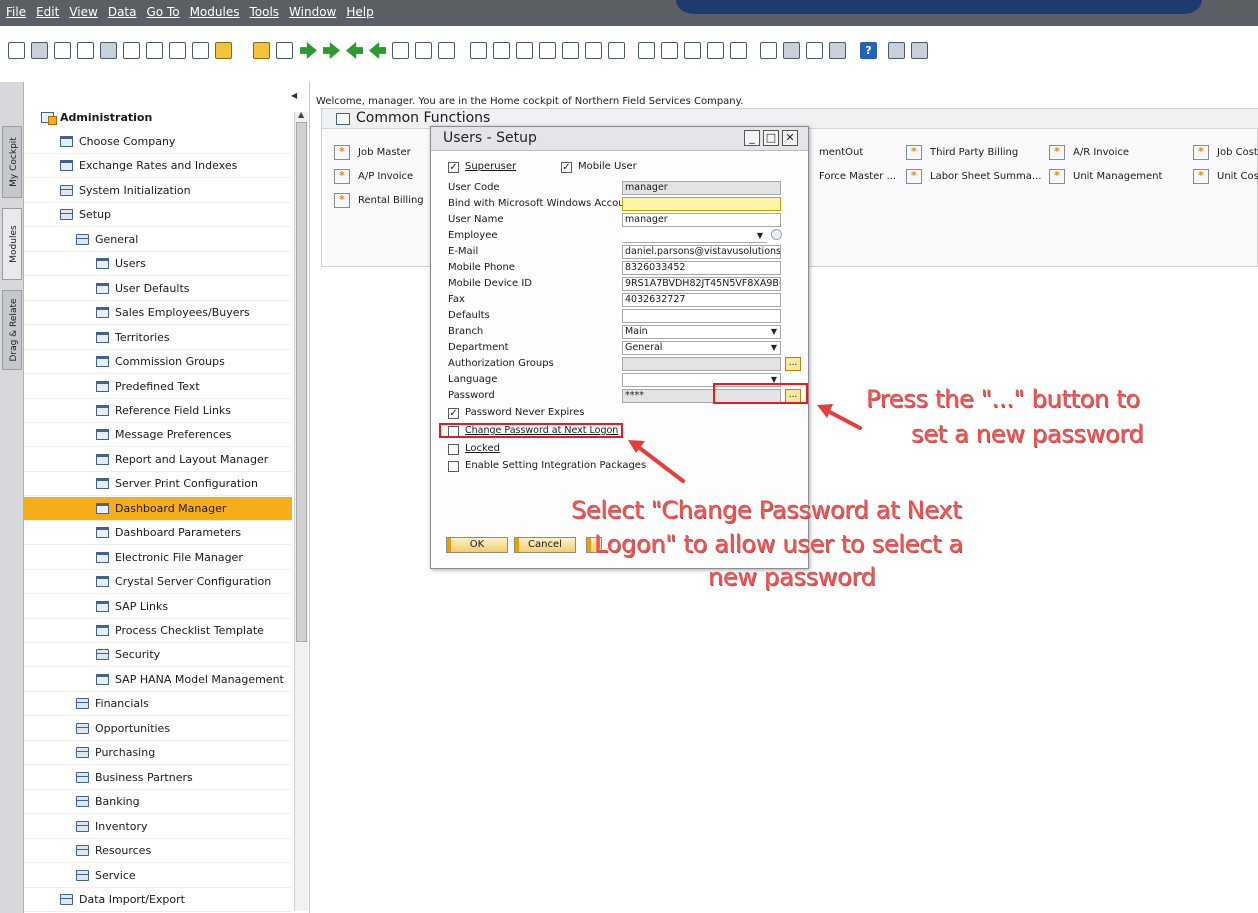 This screenshot has width=1258, height=913. What do you see at coordinates (766, 510) in the screenshot?
I see `change-callout-line1: Select "Change Password at Next` at bounding box center [766, 510].